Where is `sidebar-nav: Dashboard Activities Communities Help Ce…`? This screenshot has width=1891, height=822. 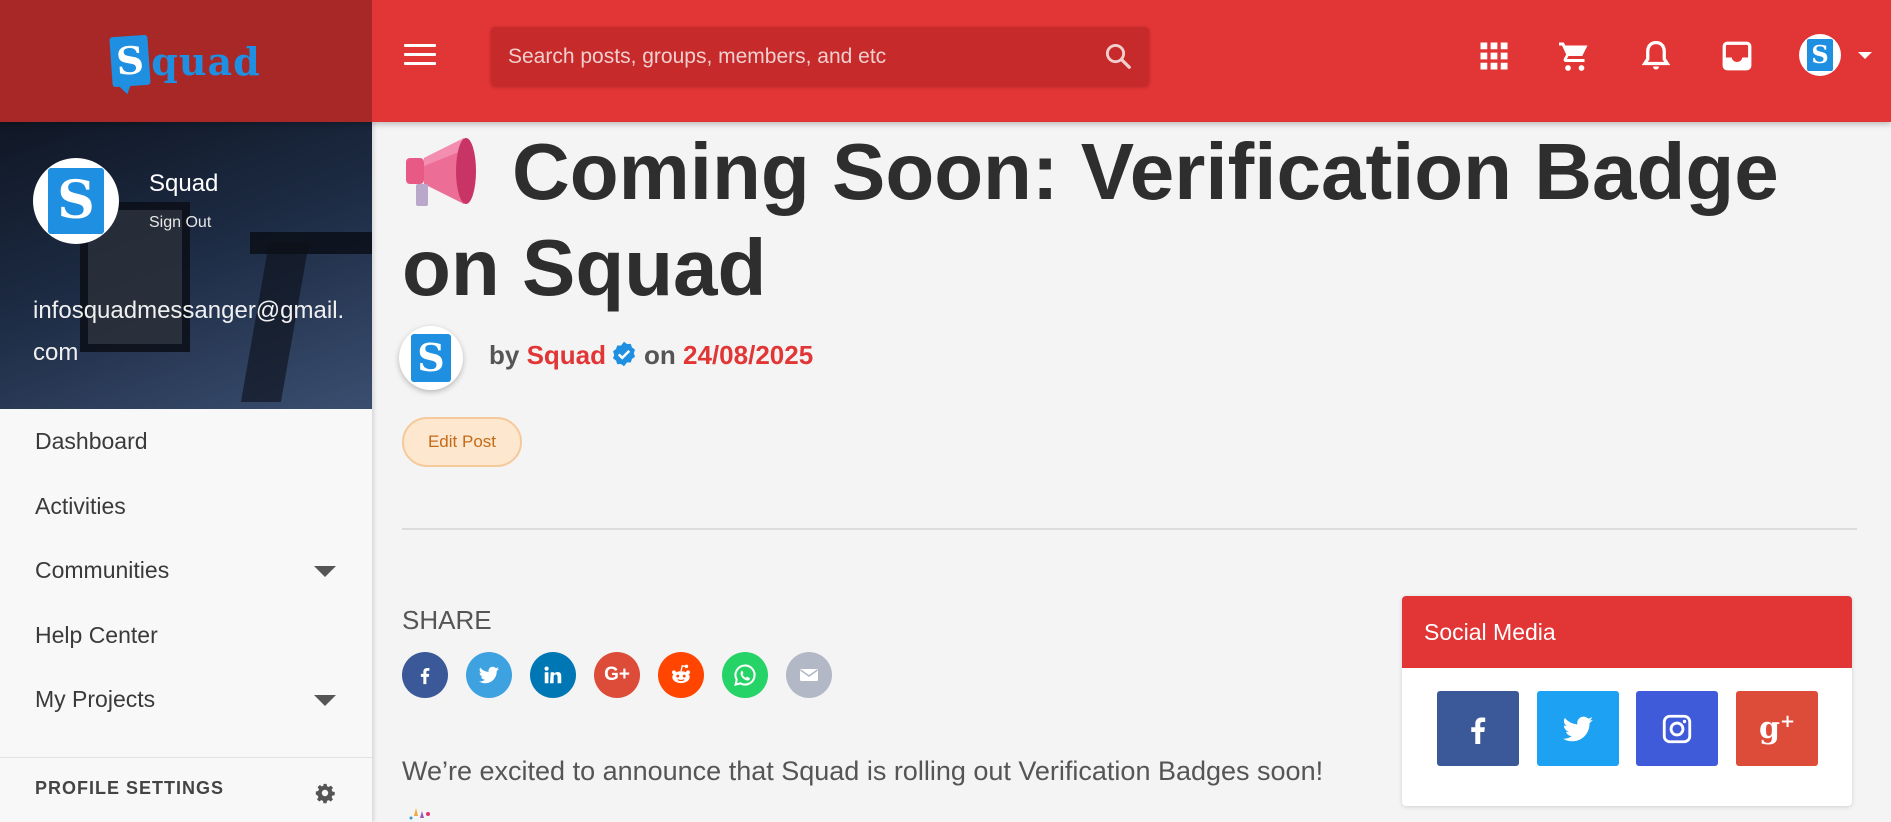
sidebar-nav: Dashboard Activities Communities Help Ce… is located at coordinates (186, 570).